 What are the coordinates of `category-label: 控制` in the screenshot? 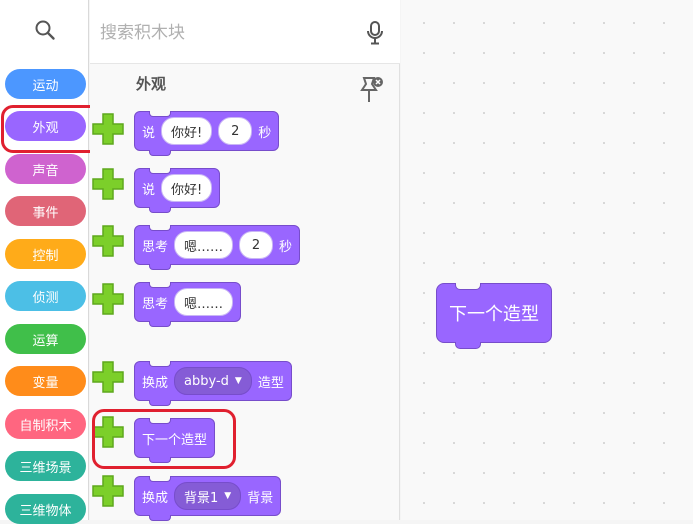 It's located at (45, 256).